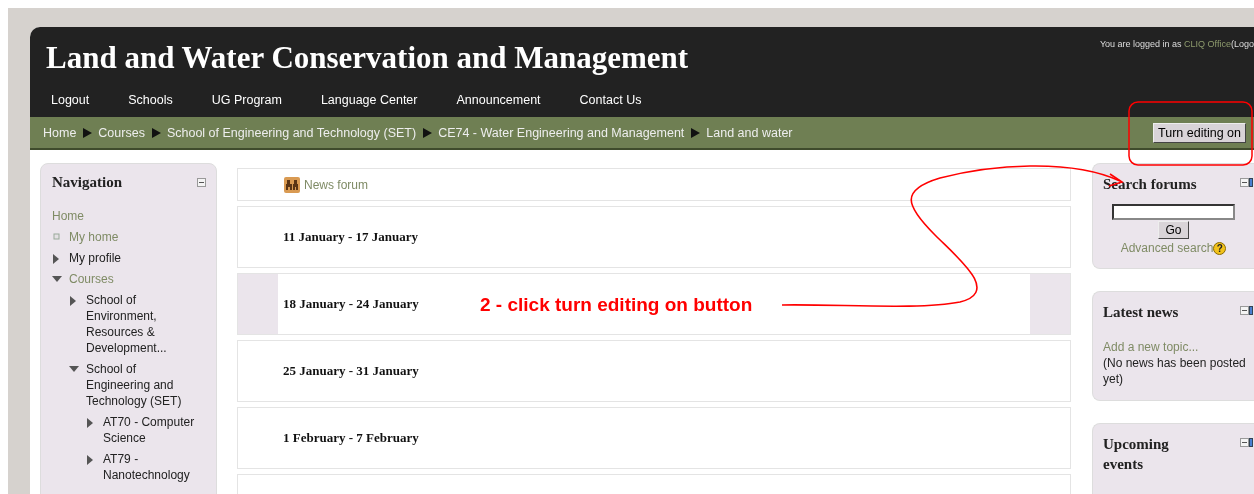  I want to click on breadcrumb-link: Land and water, so click(749, 132).